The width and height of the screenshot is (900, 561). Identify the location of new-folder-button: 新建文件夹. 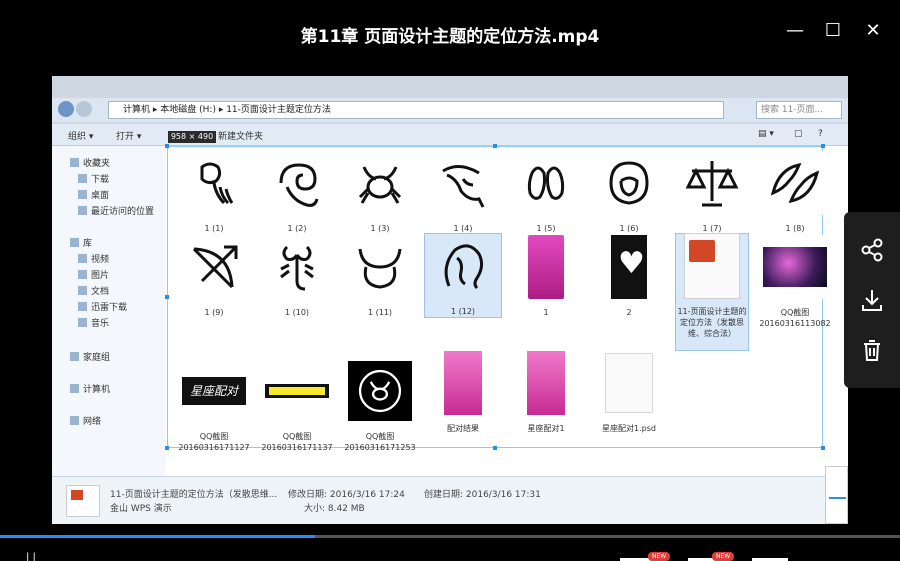
(240, 135).